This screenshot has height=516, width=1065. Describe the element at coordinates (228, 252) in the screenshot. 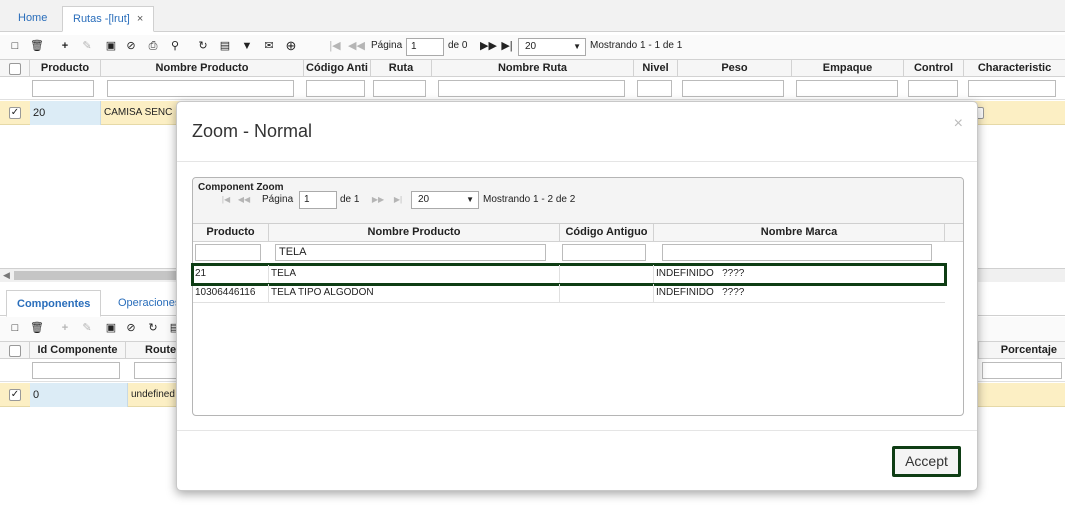

I see `filter-producto` at that location.